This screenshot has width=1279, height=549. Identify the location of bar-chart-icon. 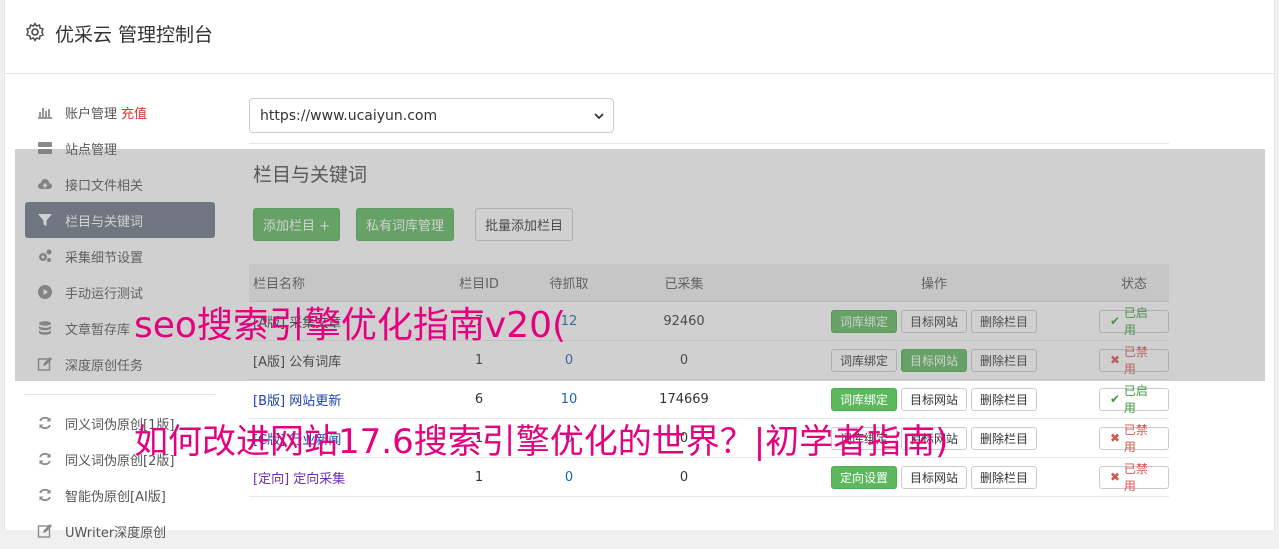
(45, 112).